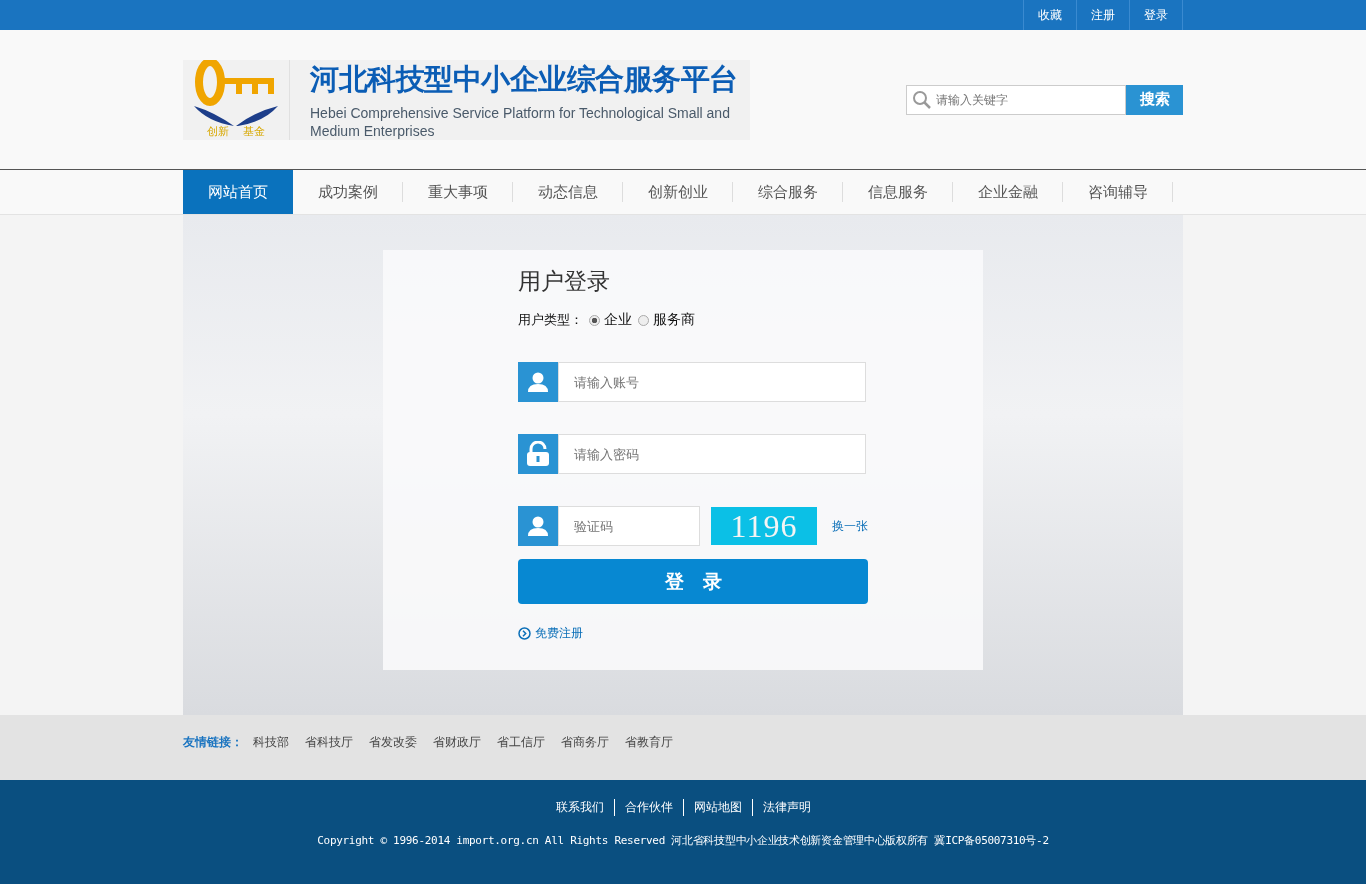 The image size is (1366, 884). What do you see at coordinates (236, 93) in the screenshot?
I see `key-logo-icon` at bounding box center [236, 93].